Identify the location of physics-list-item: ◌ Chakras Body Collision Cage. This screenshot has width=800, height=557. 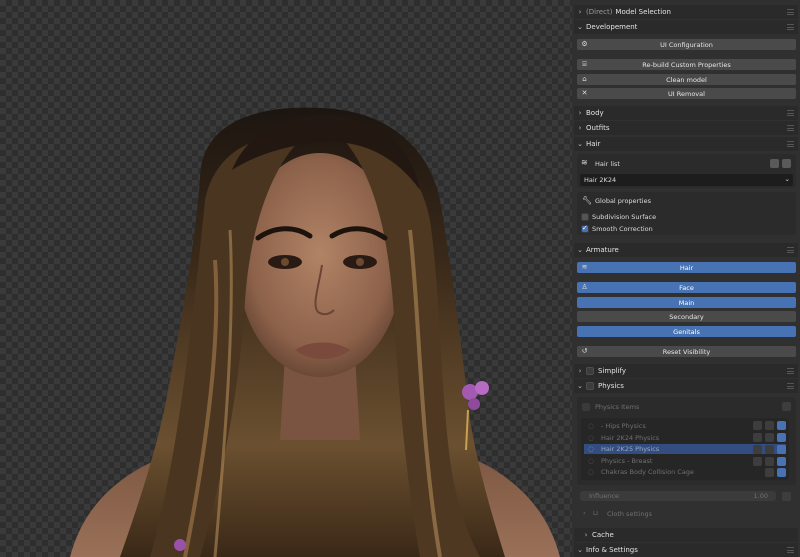
(685, 472).